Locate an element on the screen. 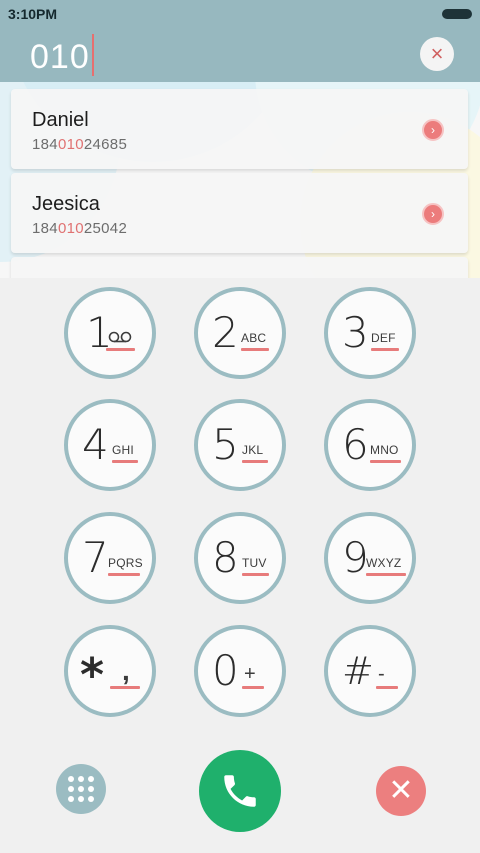 The width and height of the screenshot is (480, 853). key-hash: # - is located at coordinates (370, 671).